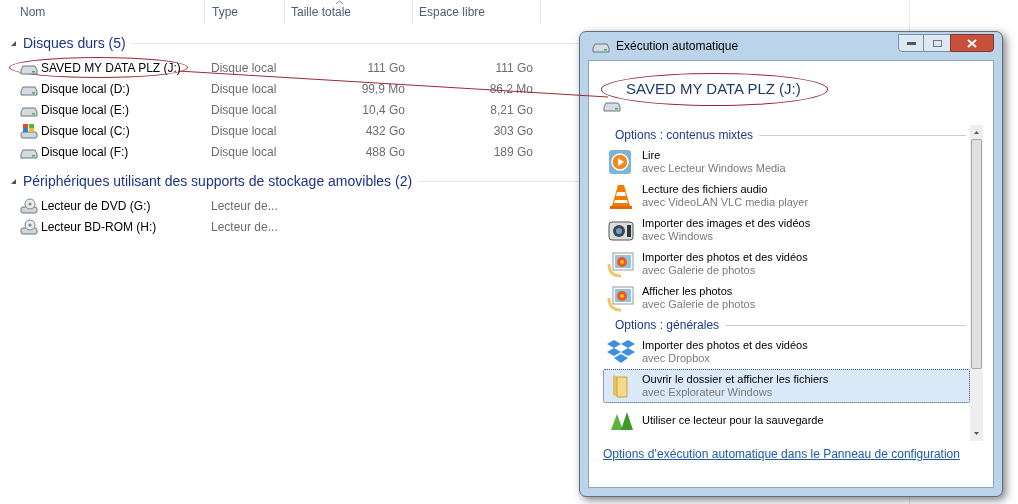  Describe the element at coordinates (676, 358) in the screenshot. I see `option-app: avec Dropbox` at that location.